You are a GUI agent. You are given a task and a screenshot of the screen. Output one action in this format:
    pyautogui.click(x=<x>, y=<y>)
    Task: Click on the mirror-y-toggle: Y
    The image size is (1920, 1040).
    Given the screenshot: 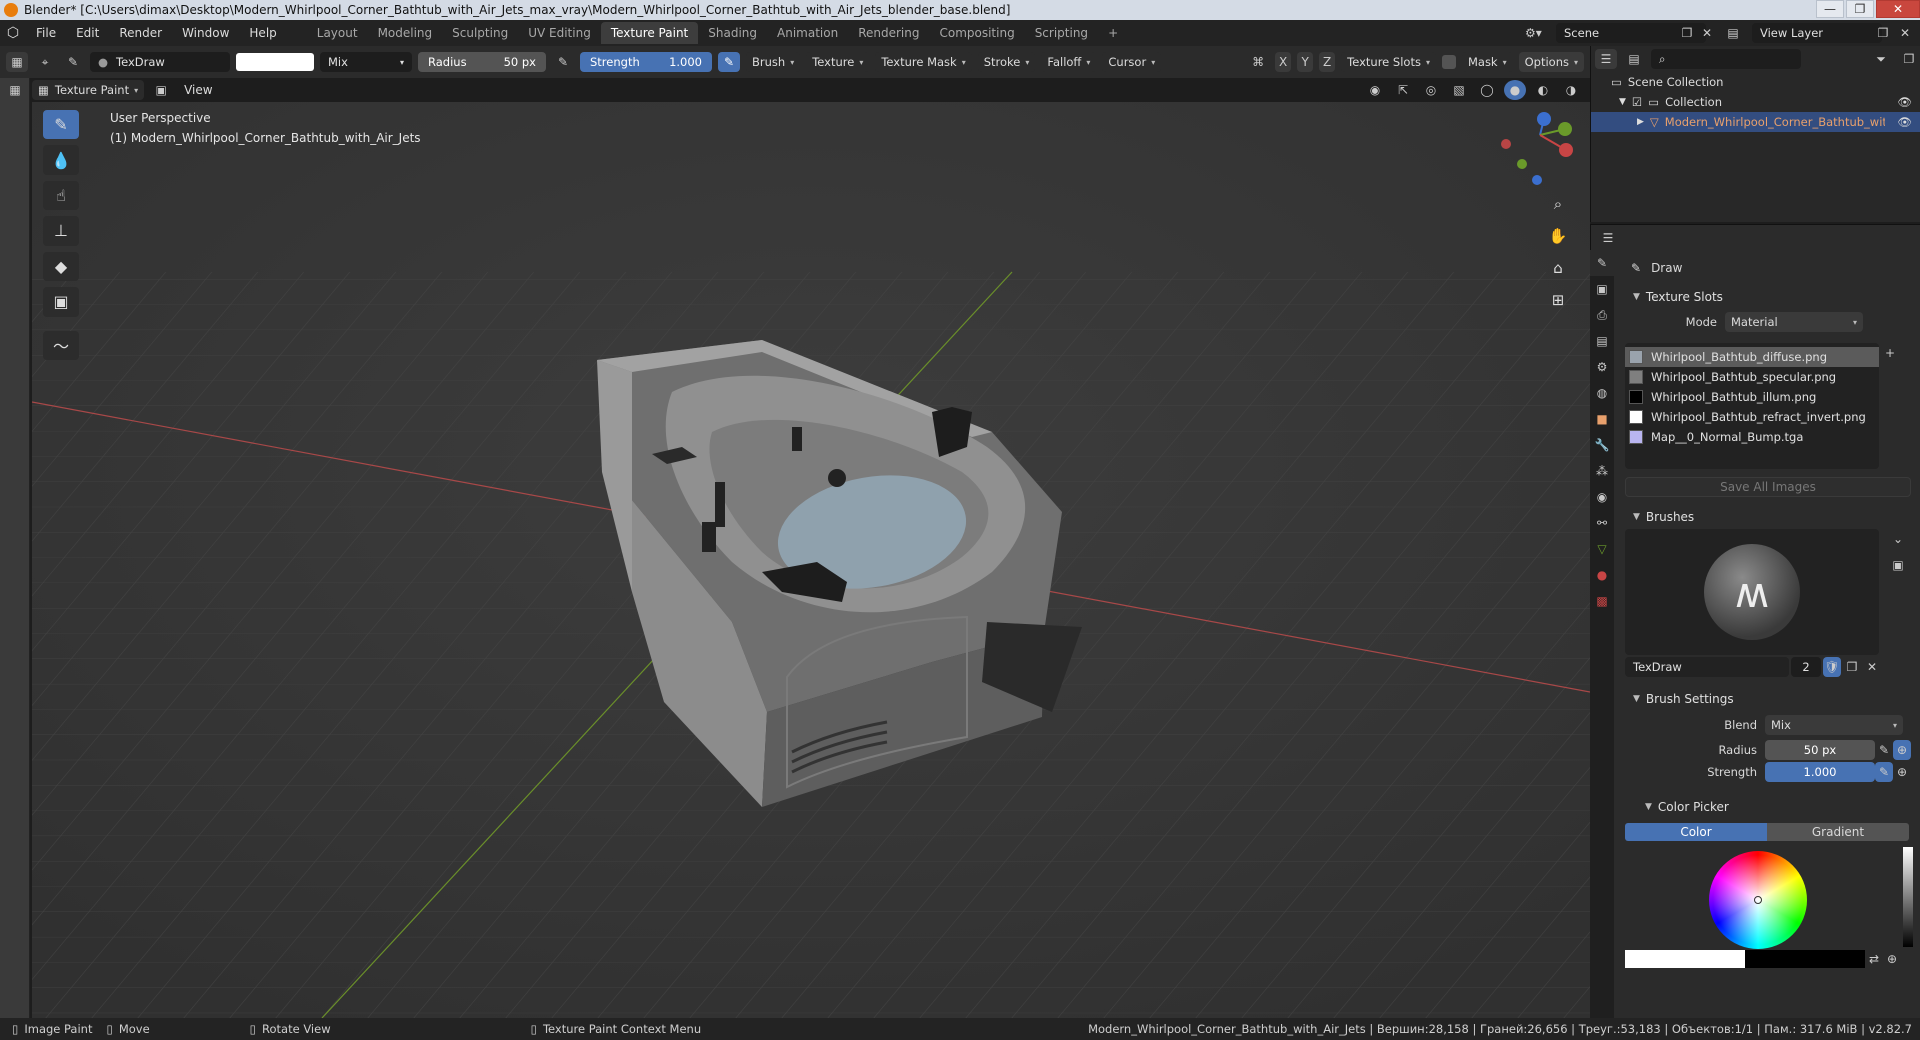 What is the action you would take?
    pyautogui.click(x=1305, y=62)
    